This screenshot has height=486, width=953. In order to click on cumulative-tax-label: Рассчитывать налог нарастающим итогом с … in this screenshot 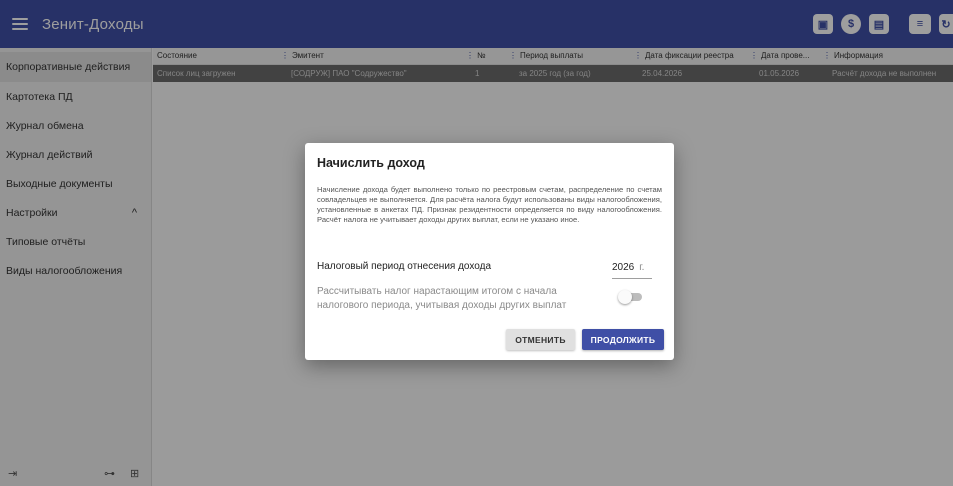, I will do `click(442, 298)`.